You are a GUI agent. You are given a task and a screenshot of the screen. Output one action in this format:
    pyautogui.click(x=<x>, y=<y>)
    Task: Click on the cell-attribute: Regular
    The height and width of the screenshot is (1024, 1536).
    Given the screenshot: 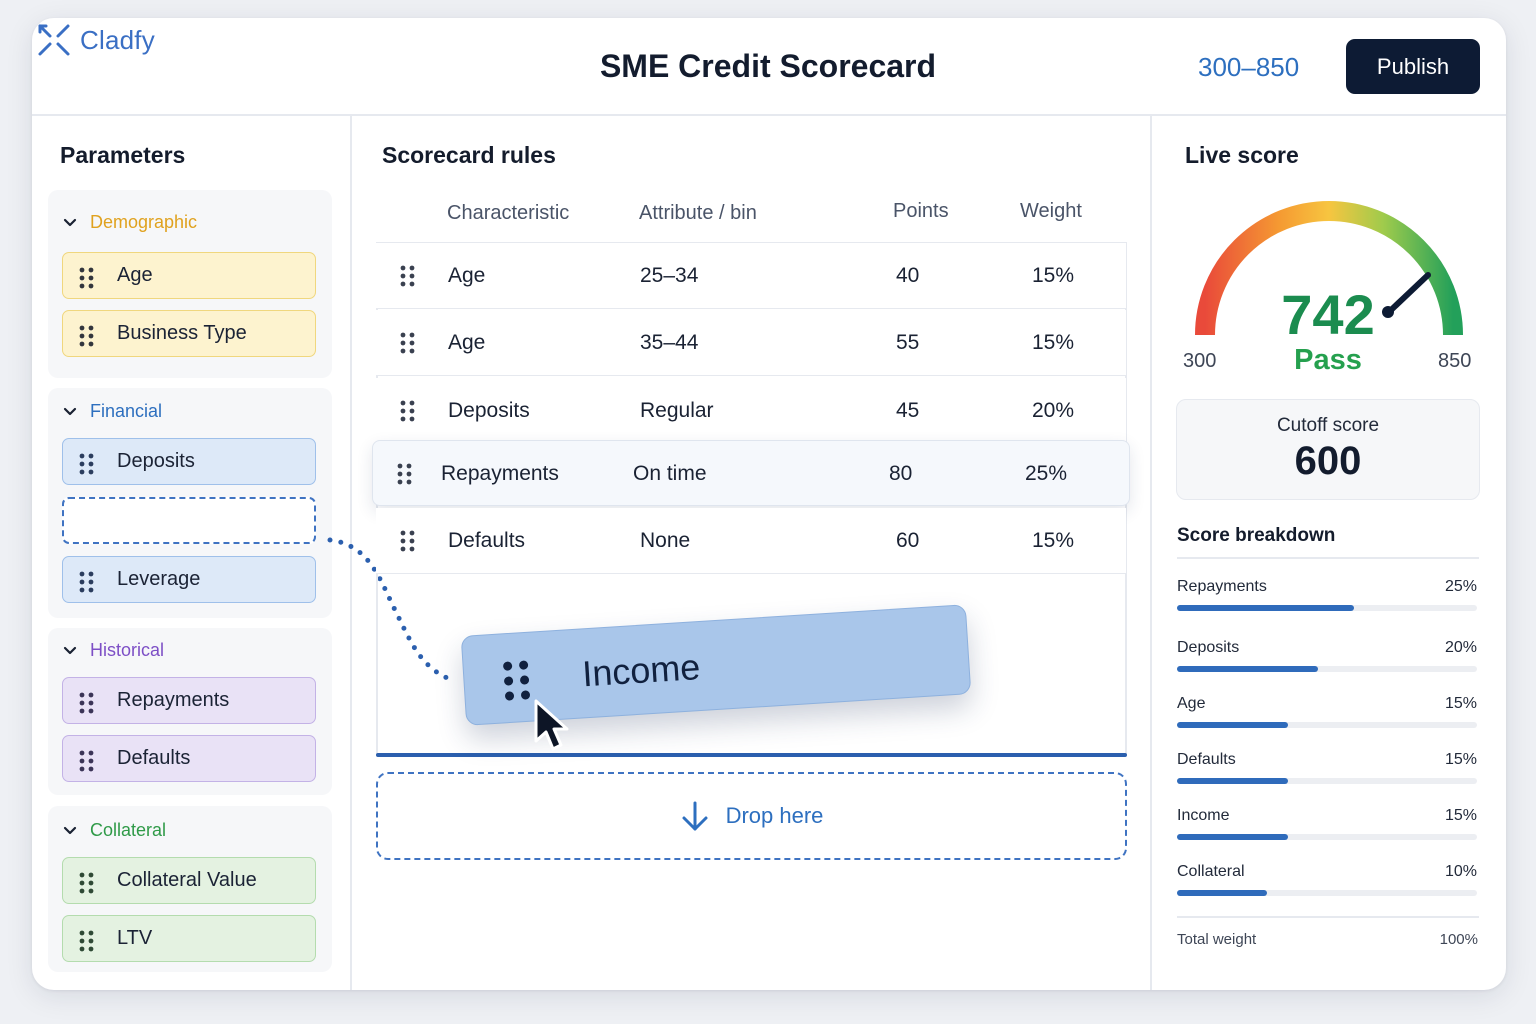 What is the action you would take?
    pyautogui.click(x=677, y=410)
    